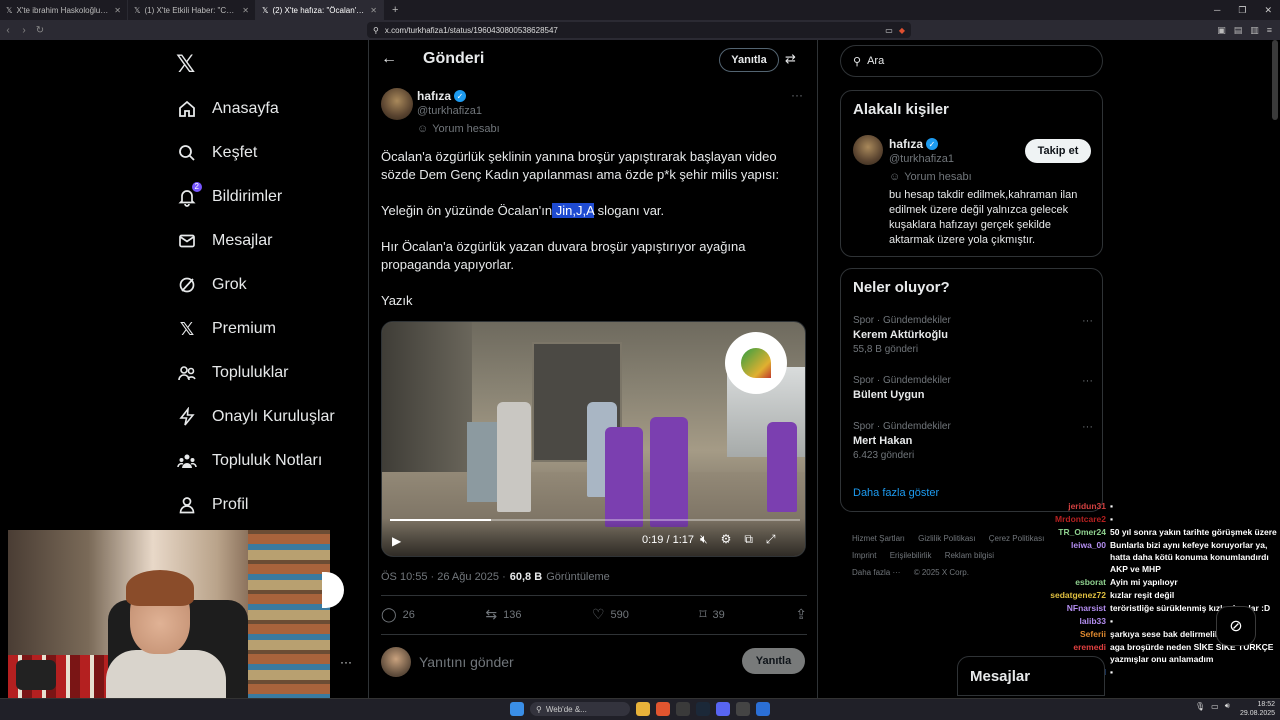  What do you see at coordinates (1215, 706) in the screenshot?
I see `network-icon: ▭` at bounding box center [1215, 706].